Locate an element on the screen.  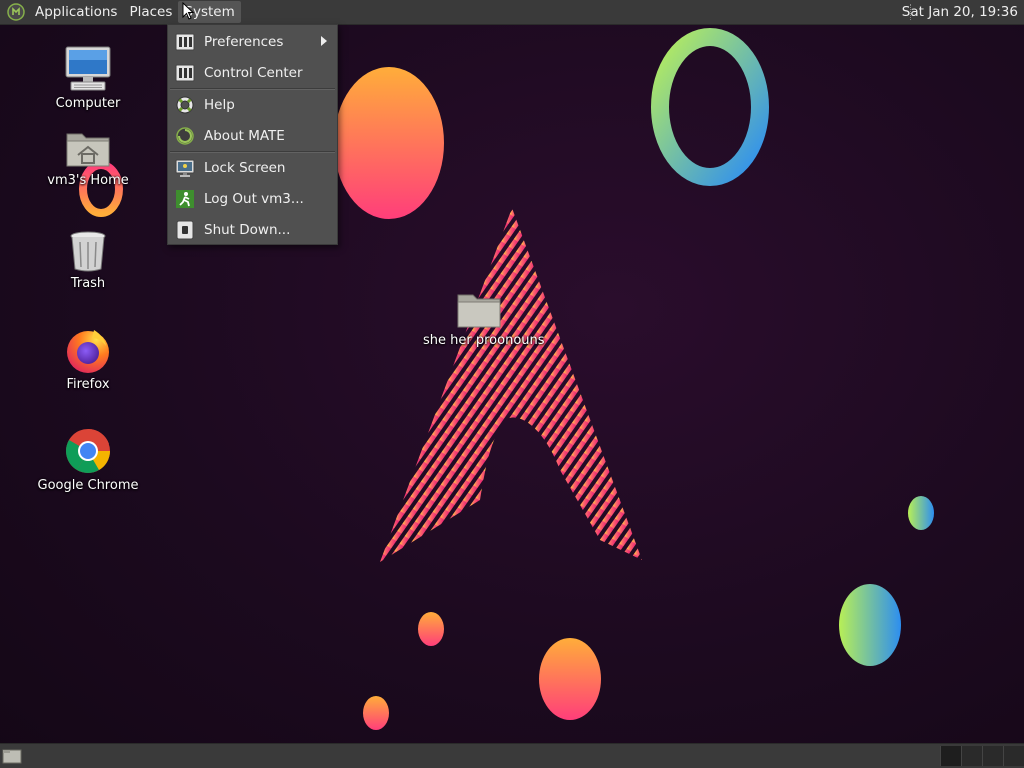
help-lifebuoy-icon is located at coordinates (185, 104).